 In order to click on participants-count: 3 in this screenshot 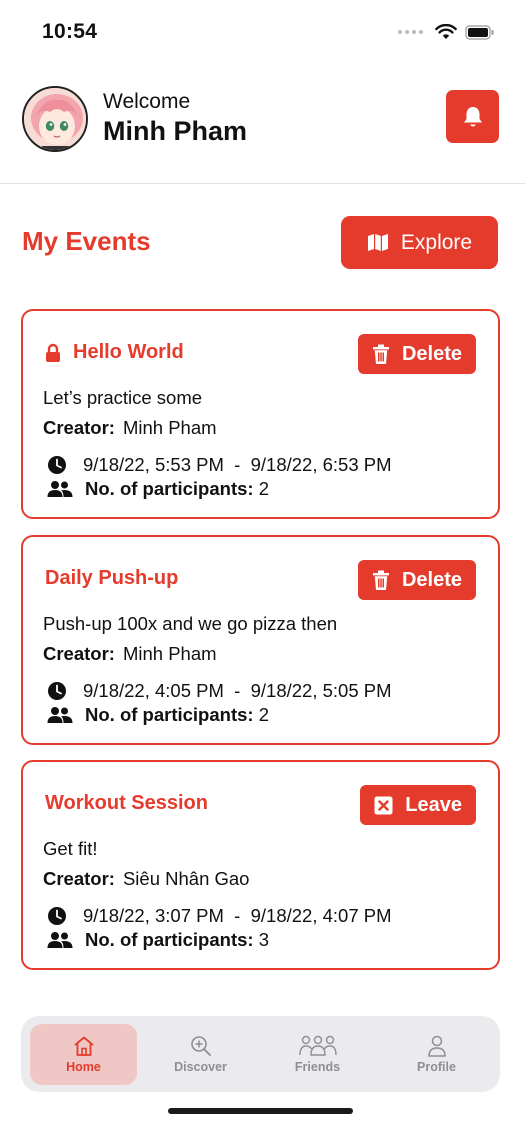, I will do `click(263, 939)`.